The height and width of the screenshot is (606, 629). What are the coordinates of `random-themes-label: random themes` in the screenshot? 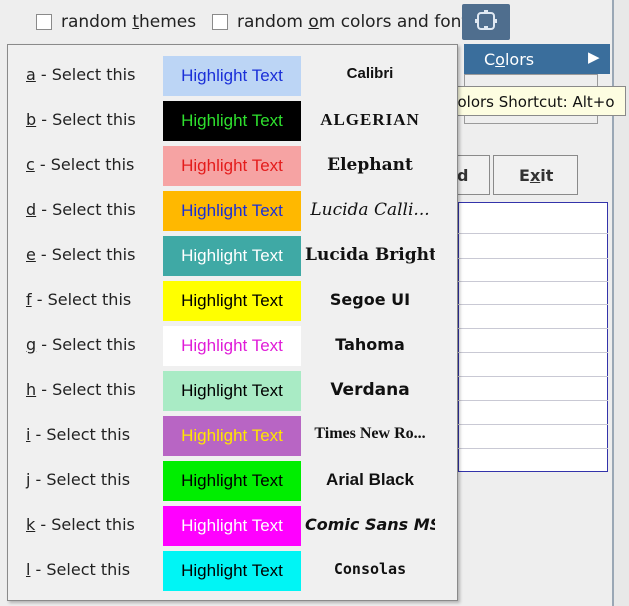 It's located at (128, 22).